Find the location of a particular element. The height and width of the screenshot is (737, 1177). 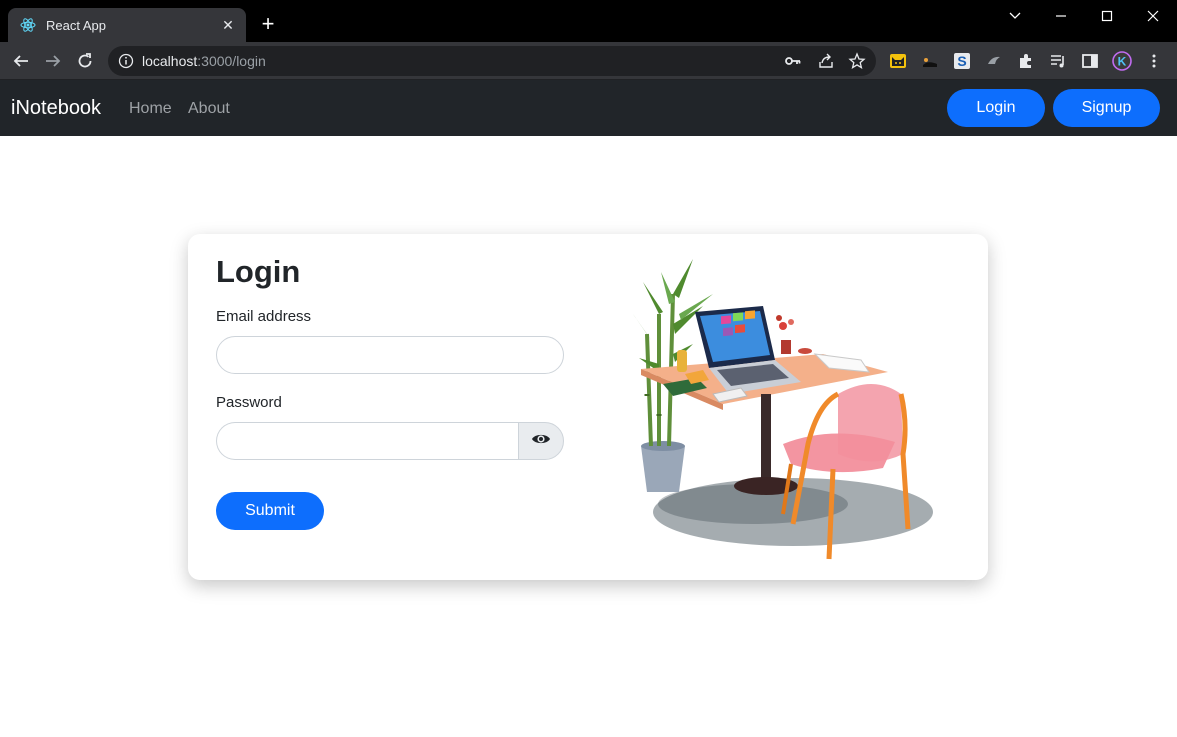

nav-link-about: About is located at coordinates (209, 109).